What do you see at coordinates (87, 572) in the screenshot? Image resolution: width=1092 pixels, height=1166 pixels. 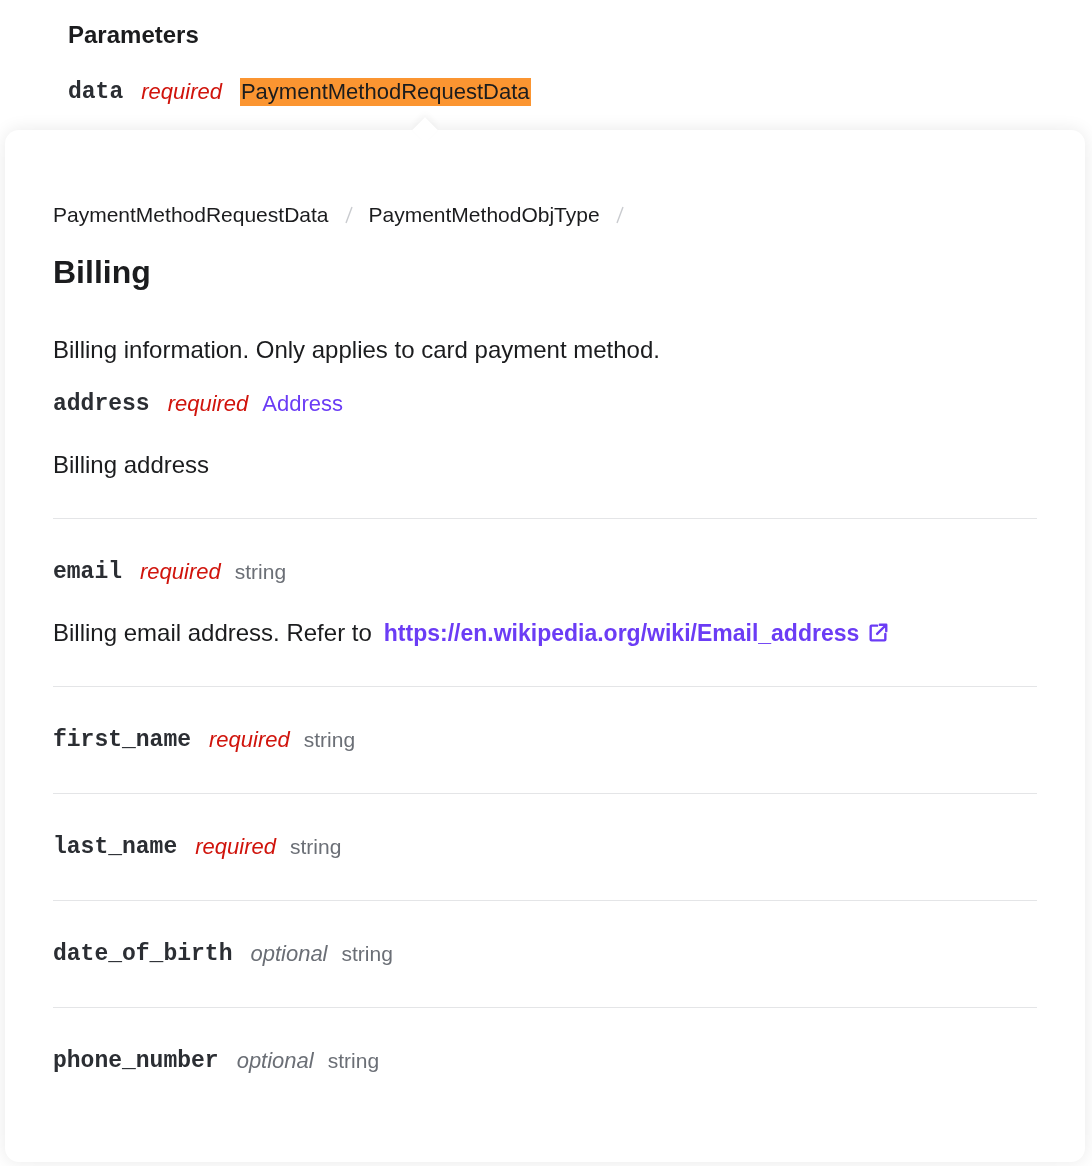 I see `field-name: email` at bounding box center [87, 572].